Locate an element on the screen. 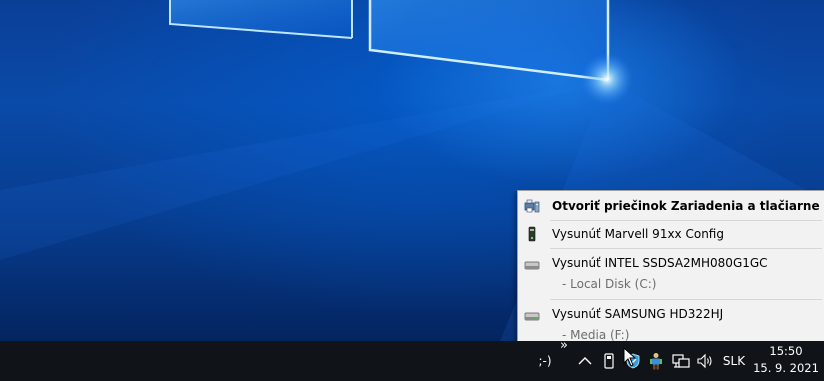 This screenshot has height=381, width=824. clock-date: 15. 9. 2021 is located at coordinates (786, 368).